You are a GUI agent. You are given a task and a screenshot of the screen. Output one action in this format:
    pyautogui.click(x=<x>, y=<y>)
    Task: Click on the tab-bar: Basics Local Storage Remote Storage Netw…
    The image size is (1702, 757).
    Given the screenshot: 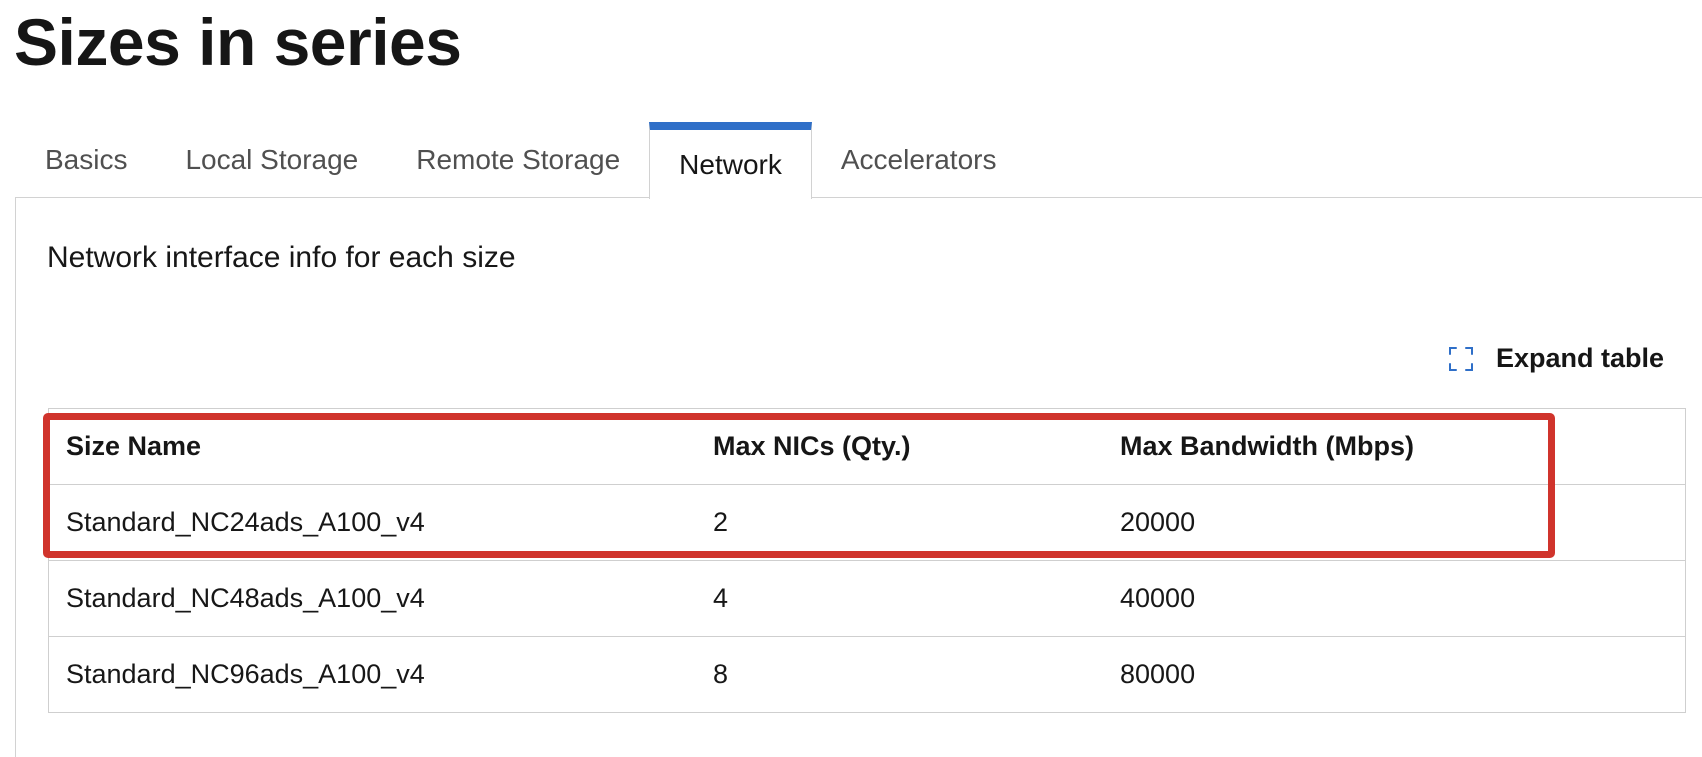 What is the action you would take?
    pyautogui.click(x=521, y=160)
    